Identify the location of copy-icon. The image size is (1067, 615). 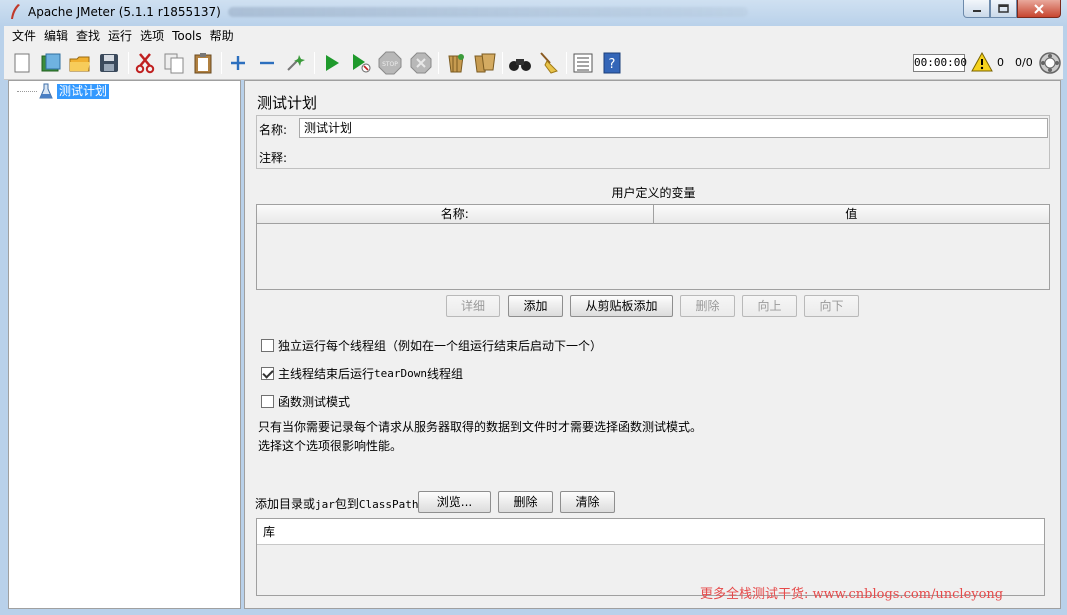
(174, 63).